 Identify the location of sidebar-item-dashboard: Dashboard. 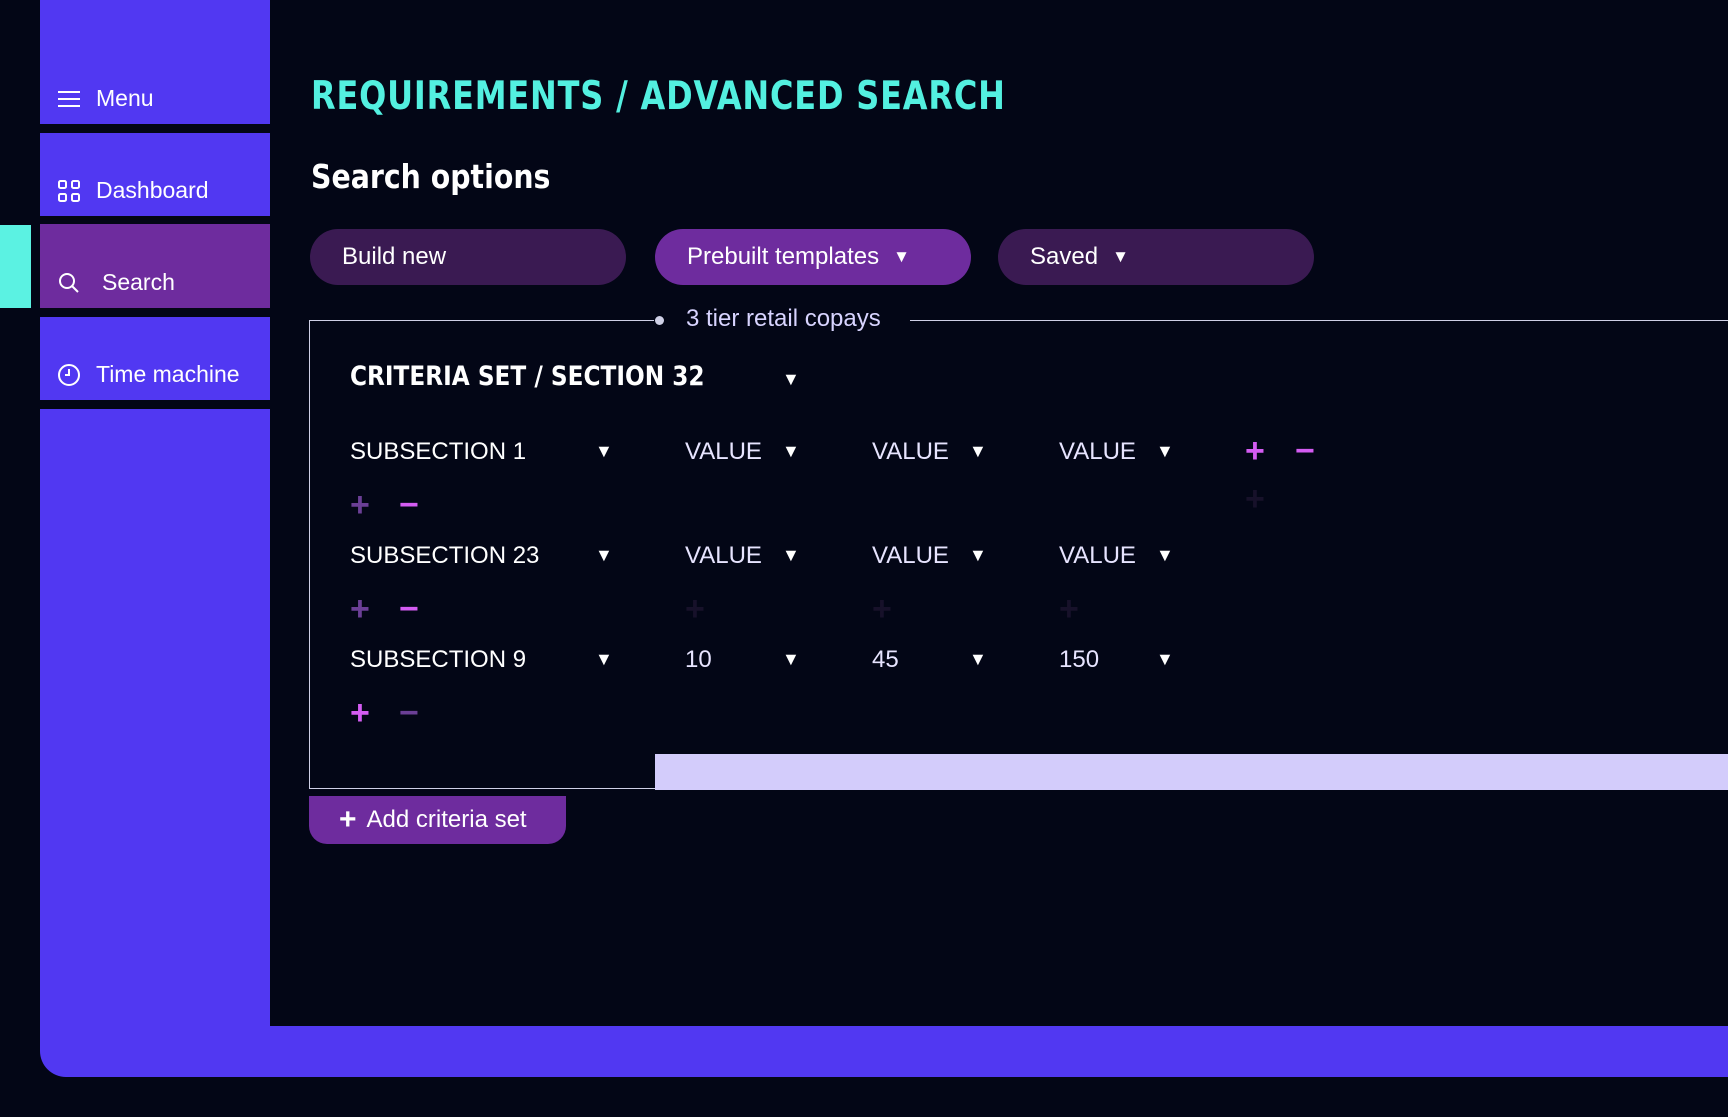
(155, 174).